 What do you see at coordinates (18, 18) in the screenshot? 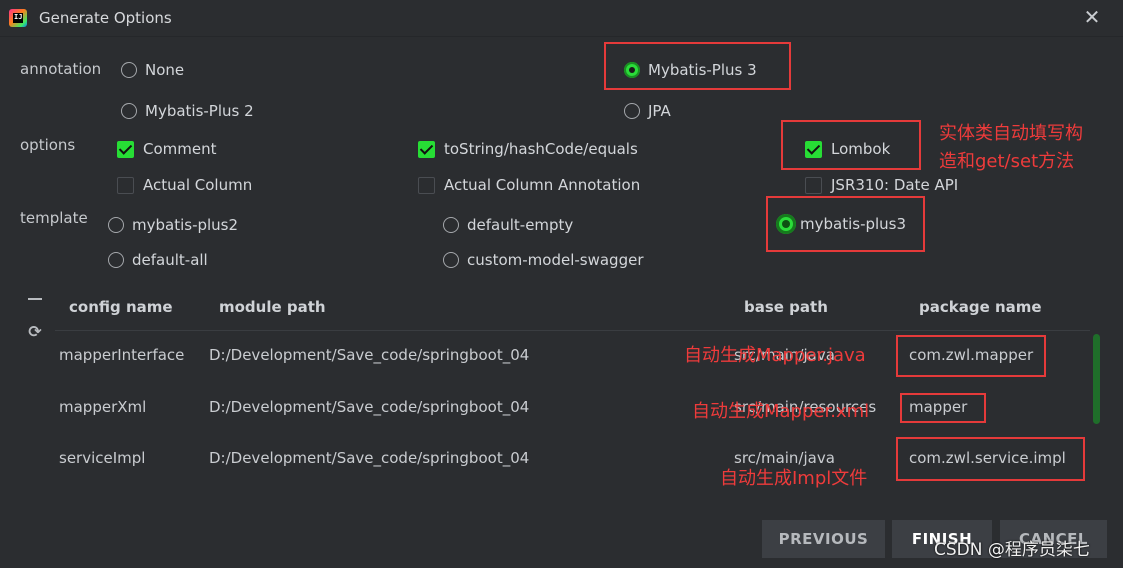
I see `intellij-app-icon: IJ` at bounding box center [18, 18].